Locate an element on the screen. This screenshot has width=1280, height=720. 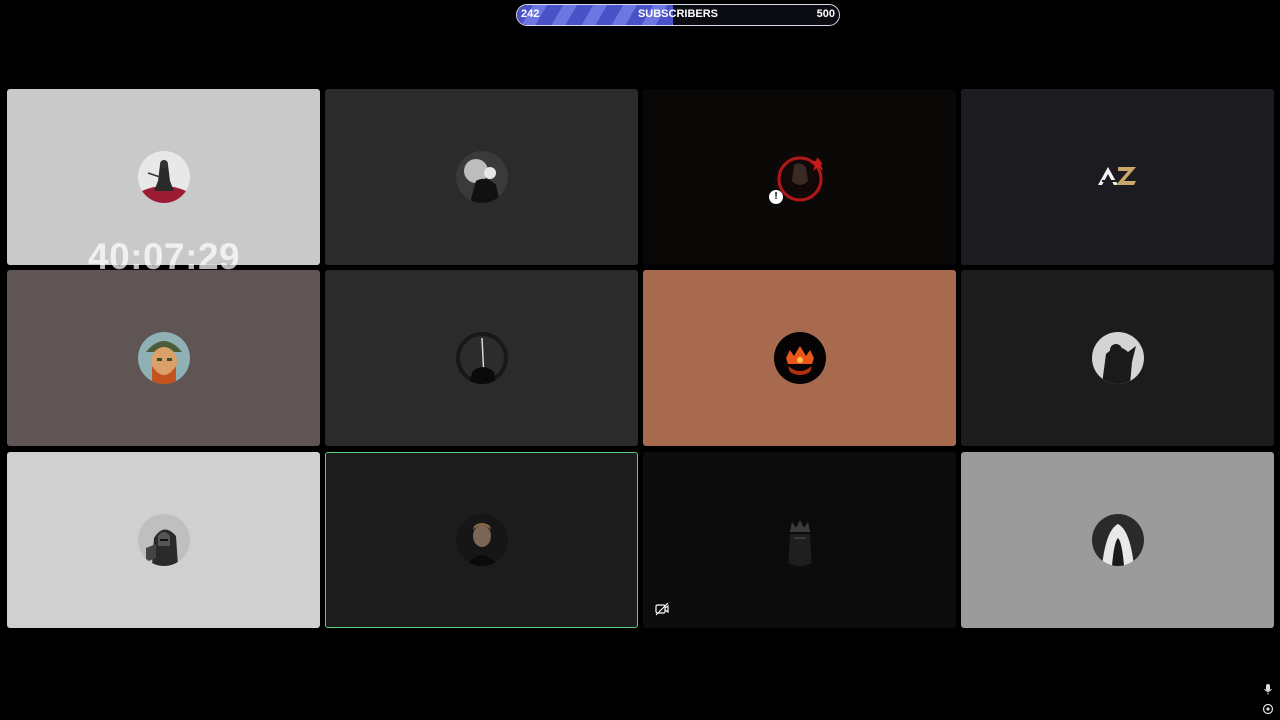
dark-king-avatar is located at coordinates (799, 540).